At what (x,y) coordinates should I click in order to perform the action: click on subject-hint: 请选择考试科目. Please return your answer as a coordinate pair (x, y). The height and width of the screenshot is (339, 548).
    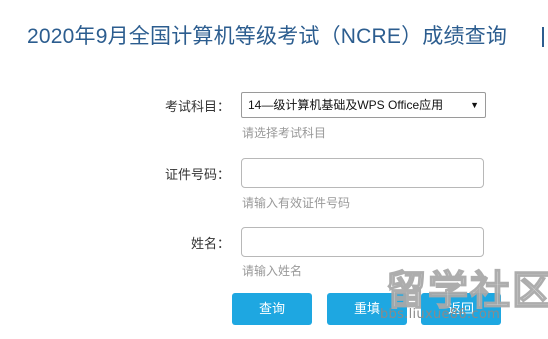
    Looking at the image, I should click on (284, 133).